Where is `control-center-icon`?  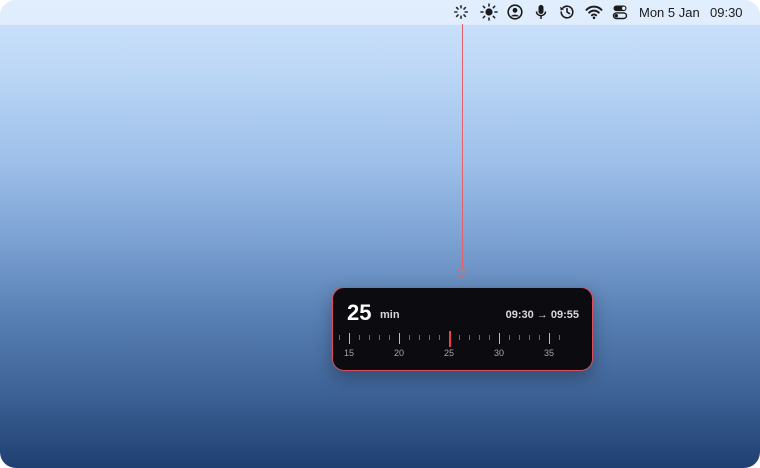 control-center-icon is located at coordinates (620, 12).